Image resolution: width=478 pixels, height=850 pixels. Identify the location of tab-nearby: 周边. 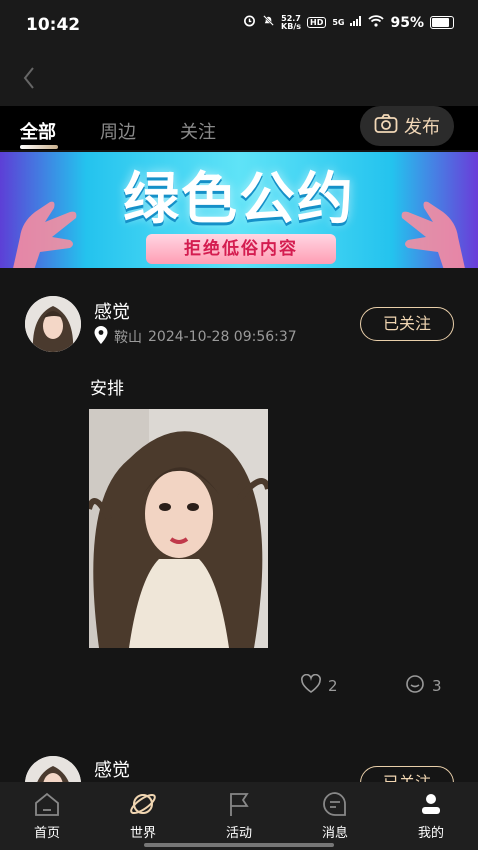
(118, 131).